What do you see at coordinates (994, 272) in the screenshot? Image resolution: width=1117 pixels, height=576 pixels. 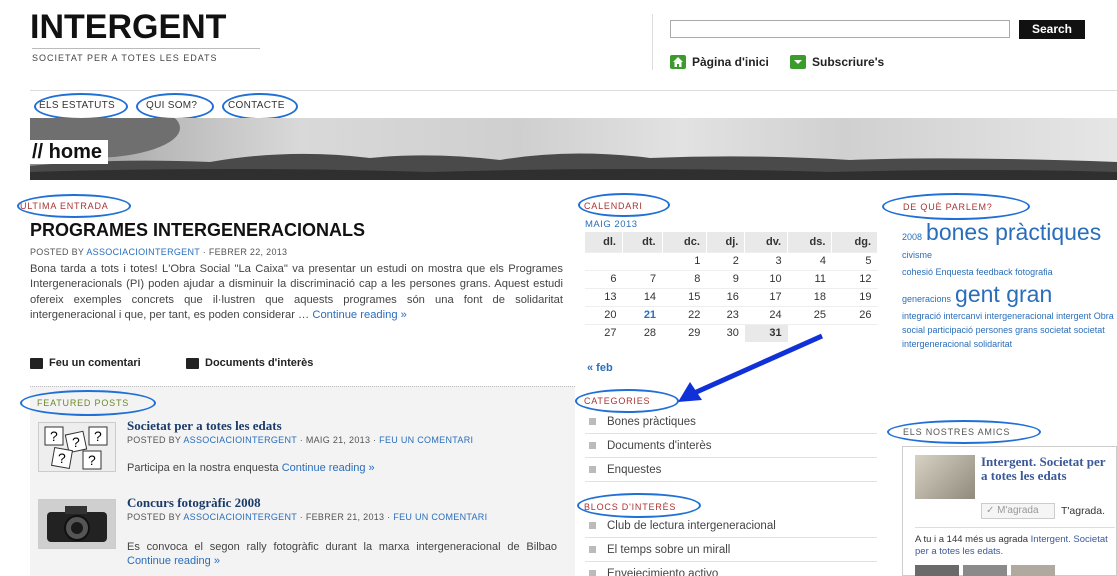 I see `tag-link: feedback` at bounding box center [994, 272].